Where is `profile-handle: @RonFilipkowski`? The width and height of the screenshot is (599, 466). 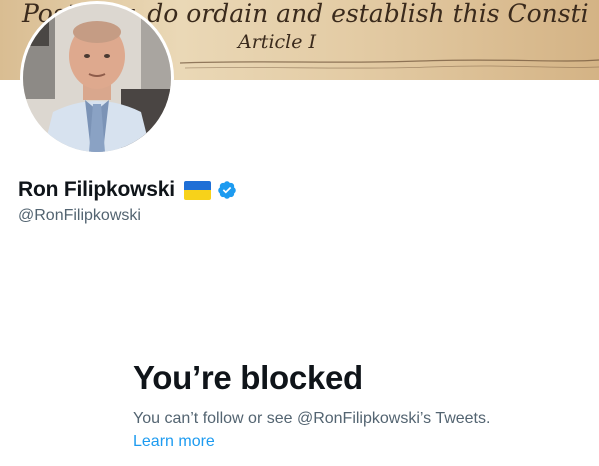
profile-handle: @RonFilipkowski is located at coordinates (79, 215).